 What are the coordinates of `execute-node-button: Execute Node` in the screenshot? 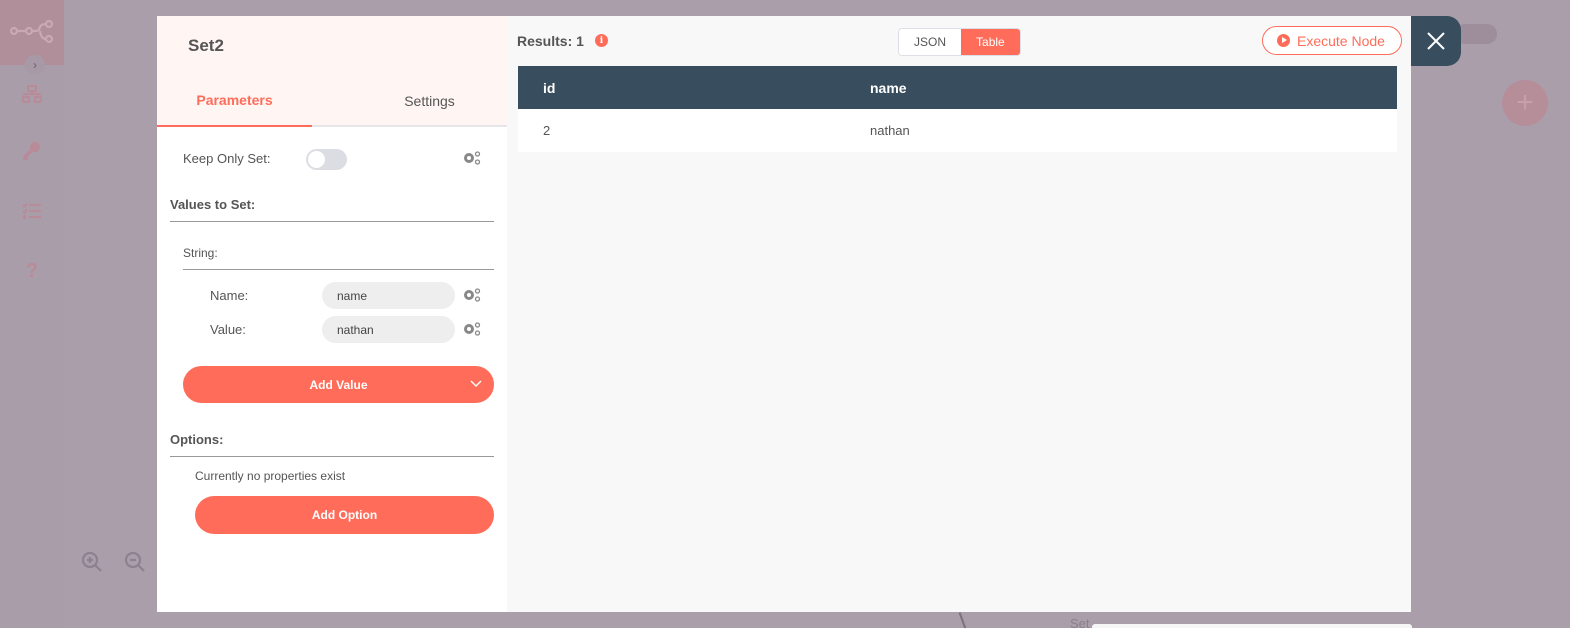 It's located at (1332, 40).